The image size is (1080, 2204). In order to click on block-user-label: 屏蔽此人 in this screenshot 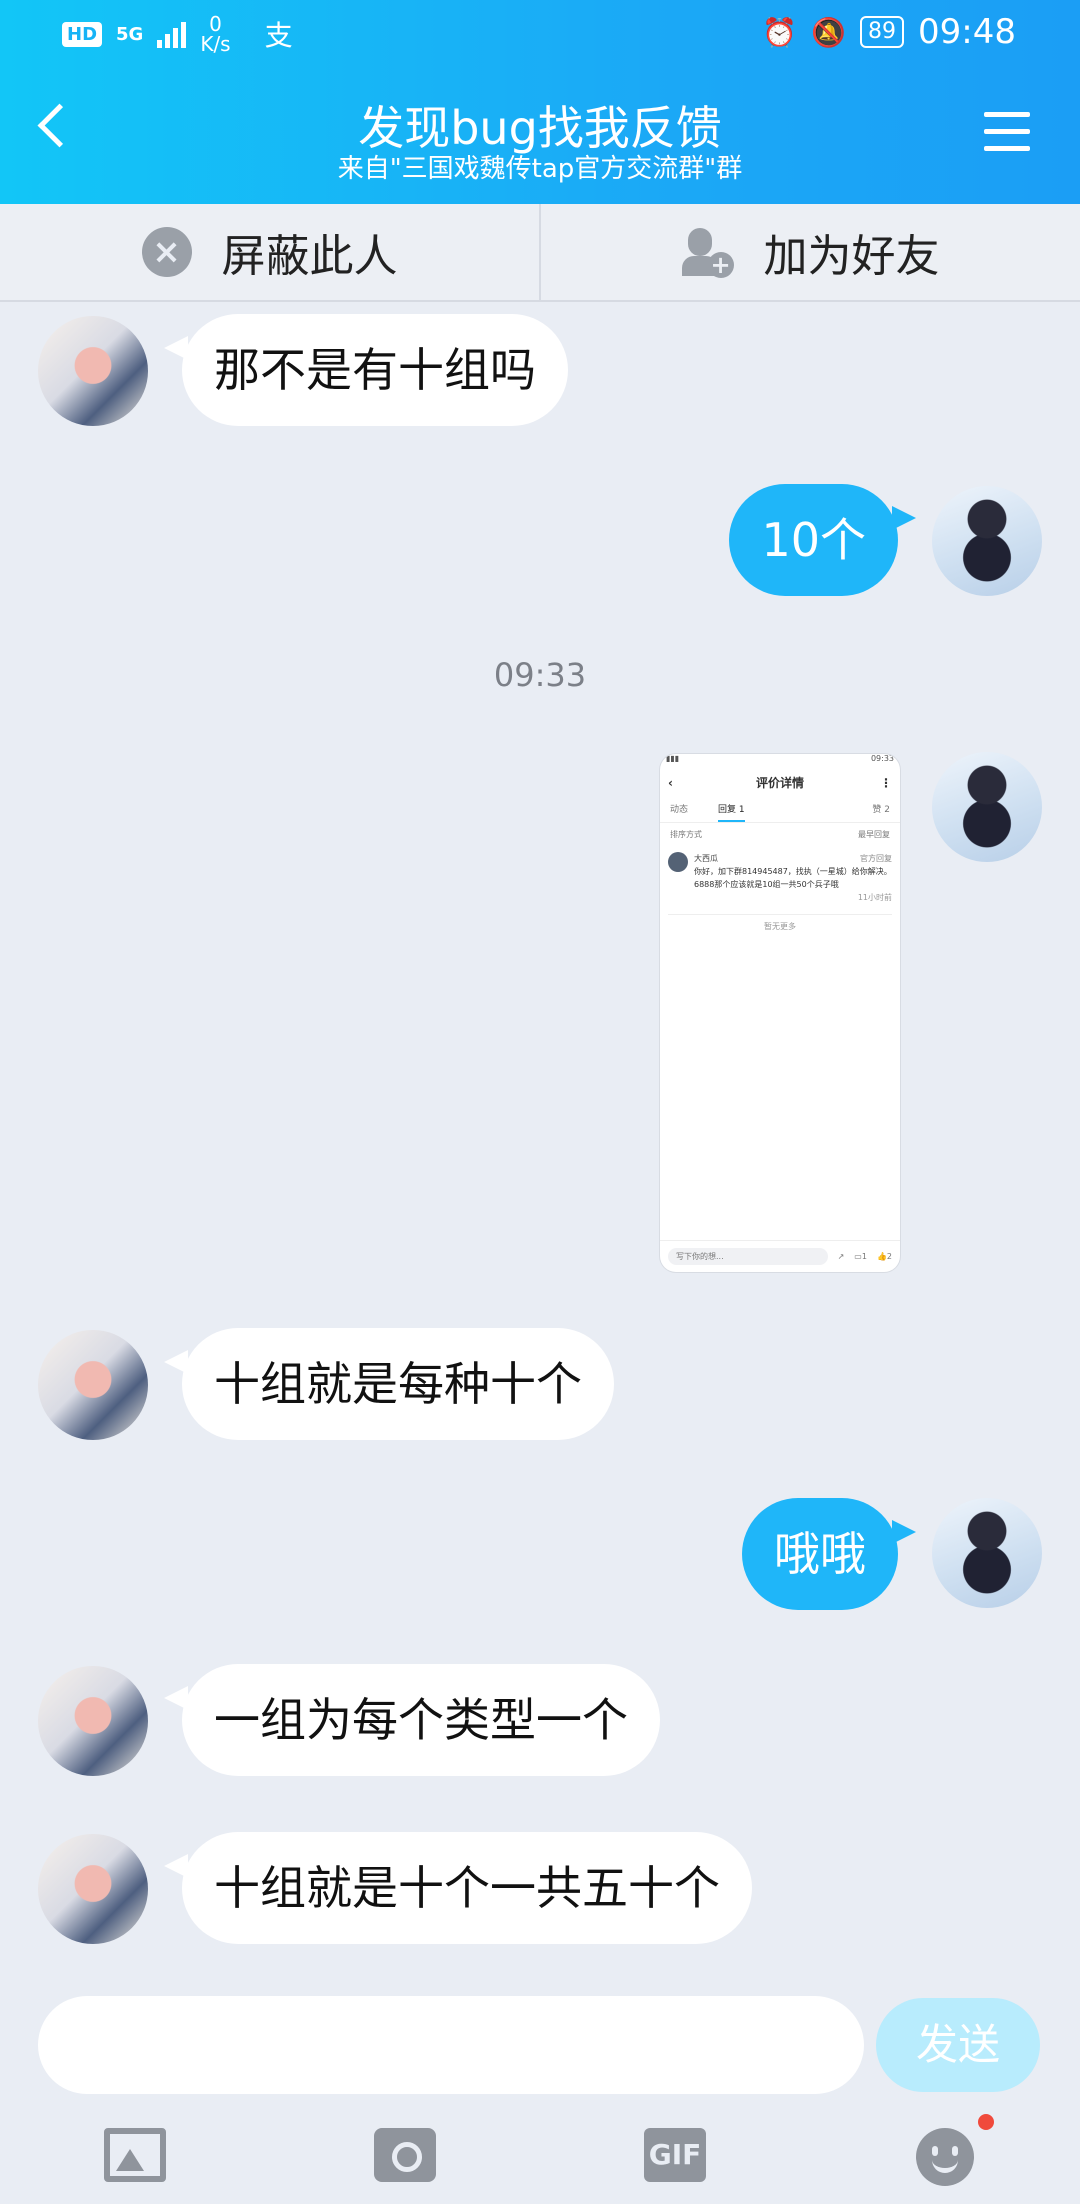, I will do `click(309, 256)`.